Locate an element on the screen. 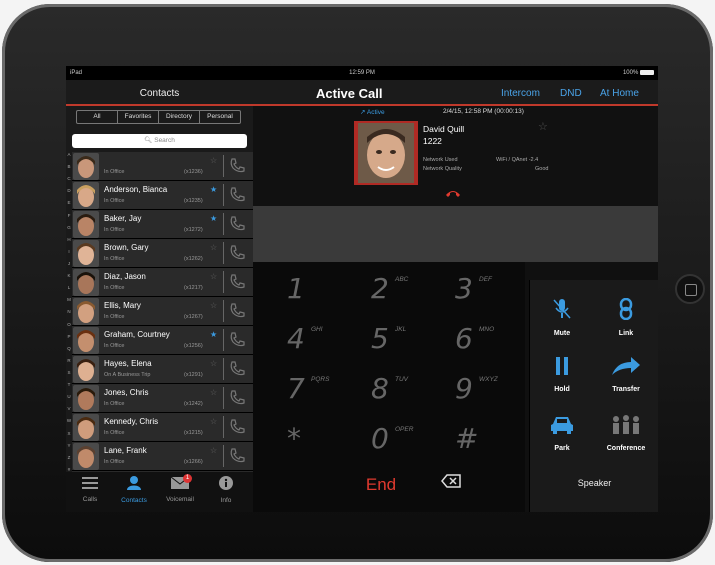 This screenshot has height=565, width=715. call-datetime: 2/4/15, 12:58 PM (00:00:13) is located at coordinates (483, 111).